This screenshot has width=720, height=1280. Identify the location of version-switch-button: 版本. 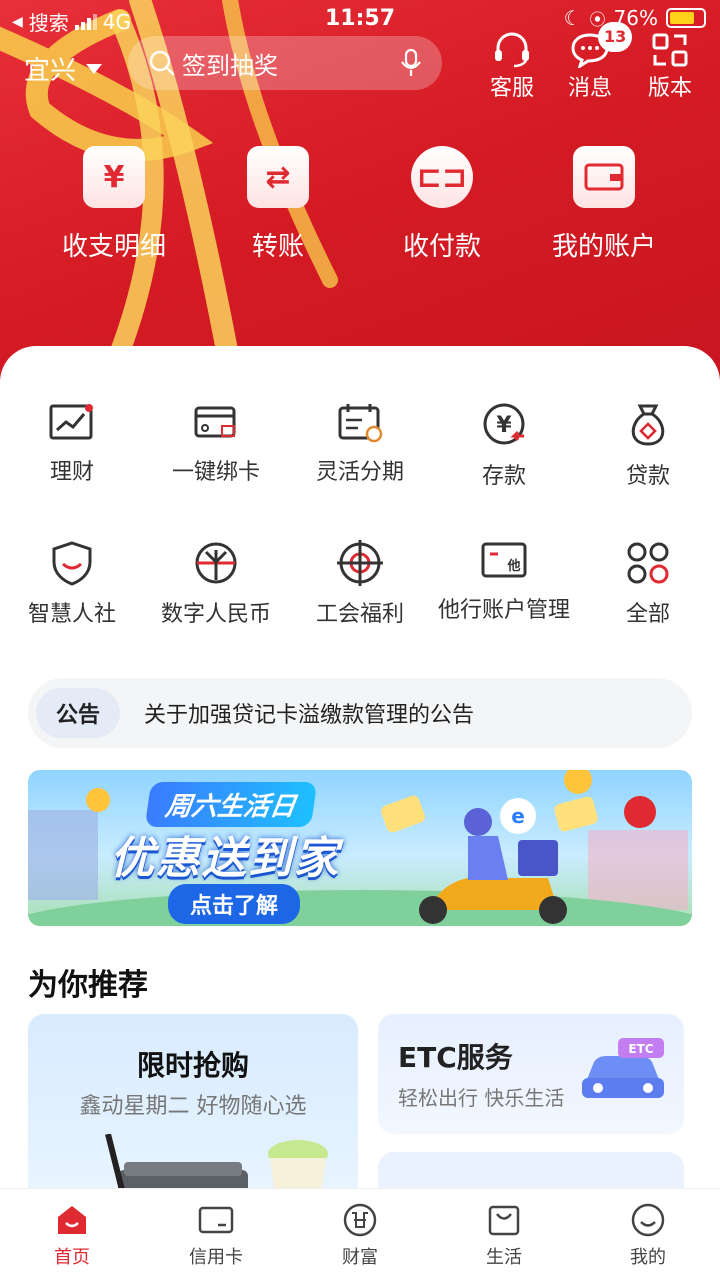
(670, 67).